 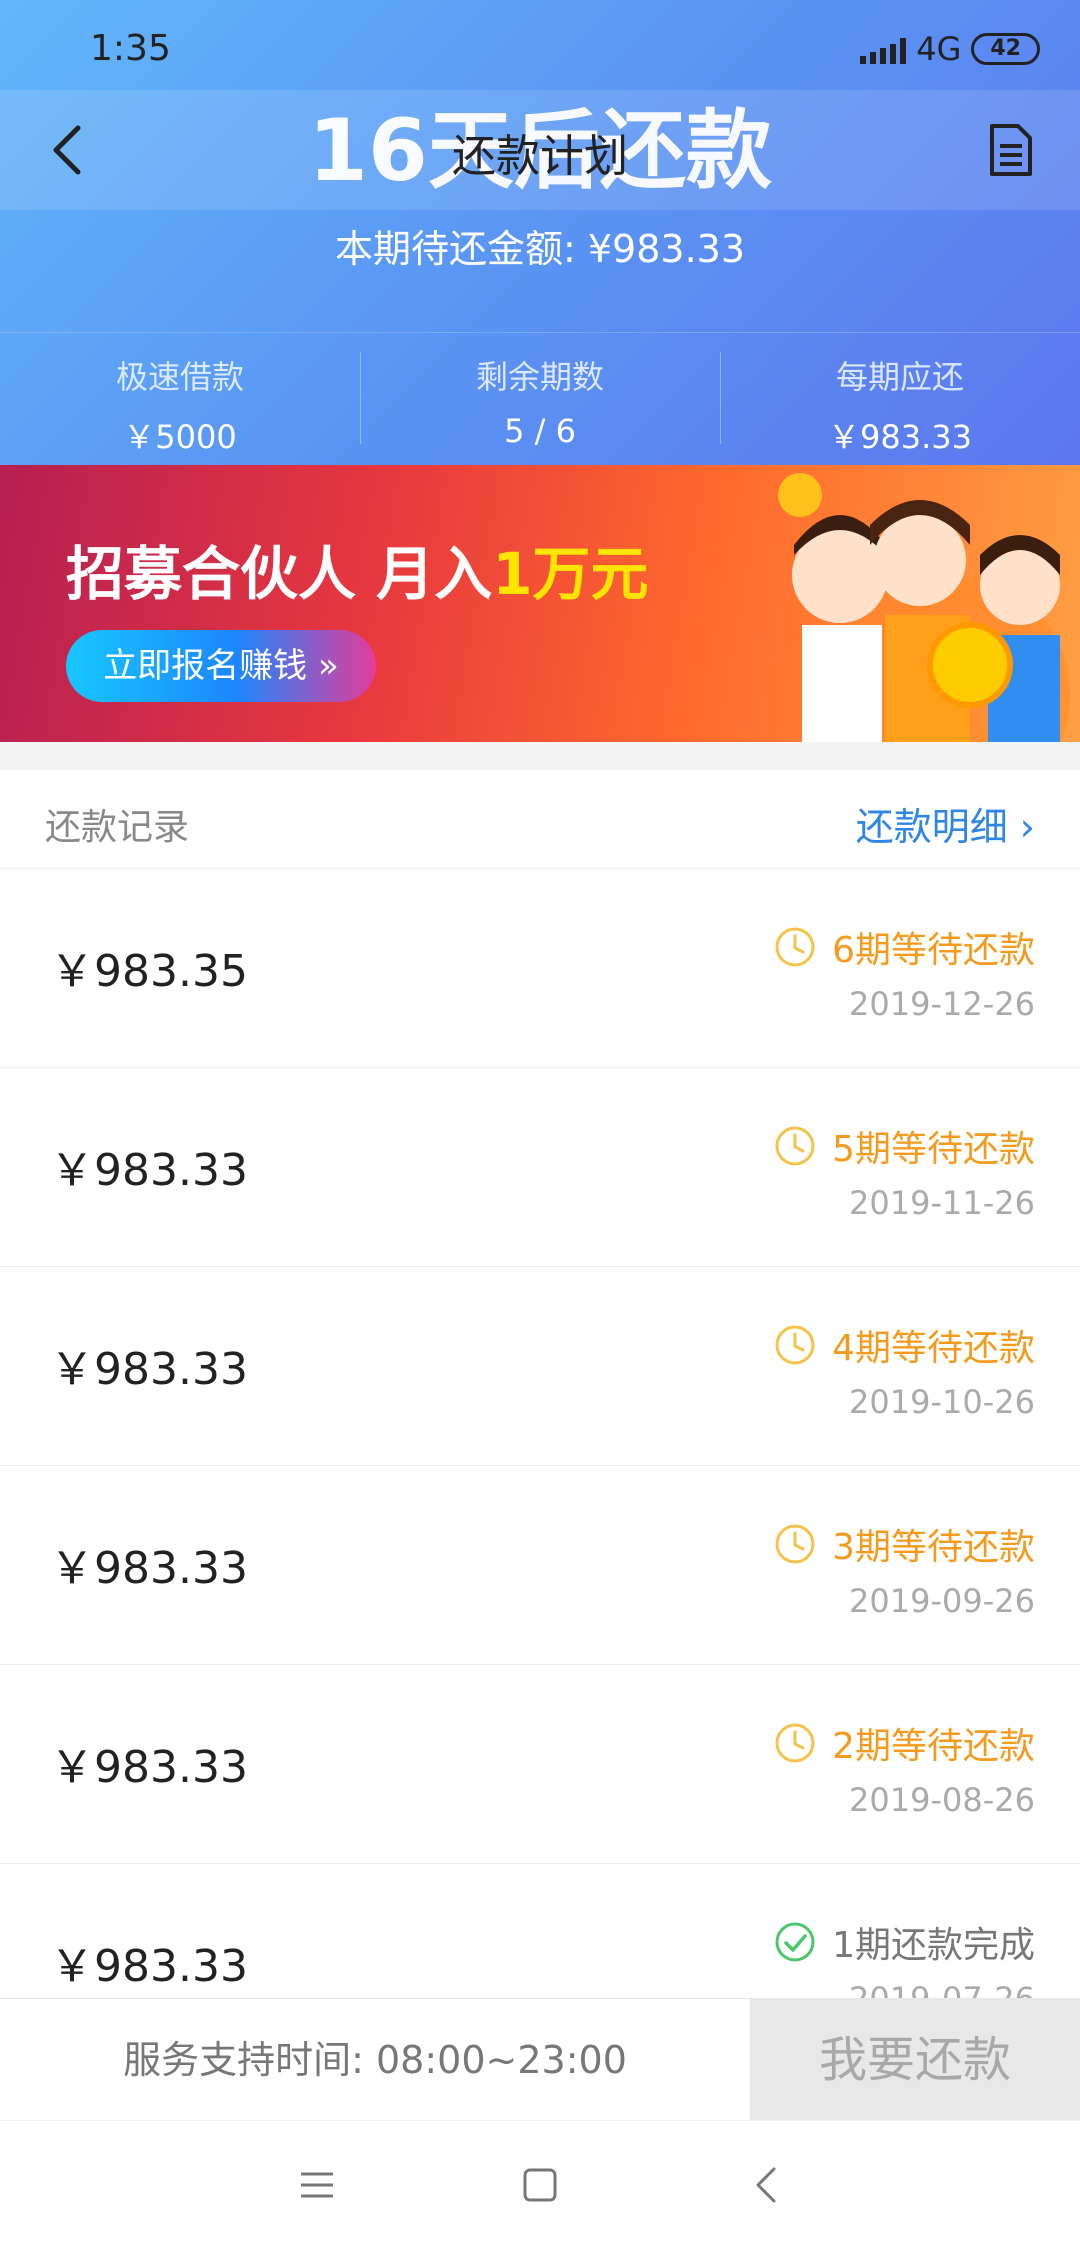 What do you see at coordinates (180, 437) in the screenshot?
I see `stat-value: ￥5000` at bounding box center [180, 437].